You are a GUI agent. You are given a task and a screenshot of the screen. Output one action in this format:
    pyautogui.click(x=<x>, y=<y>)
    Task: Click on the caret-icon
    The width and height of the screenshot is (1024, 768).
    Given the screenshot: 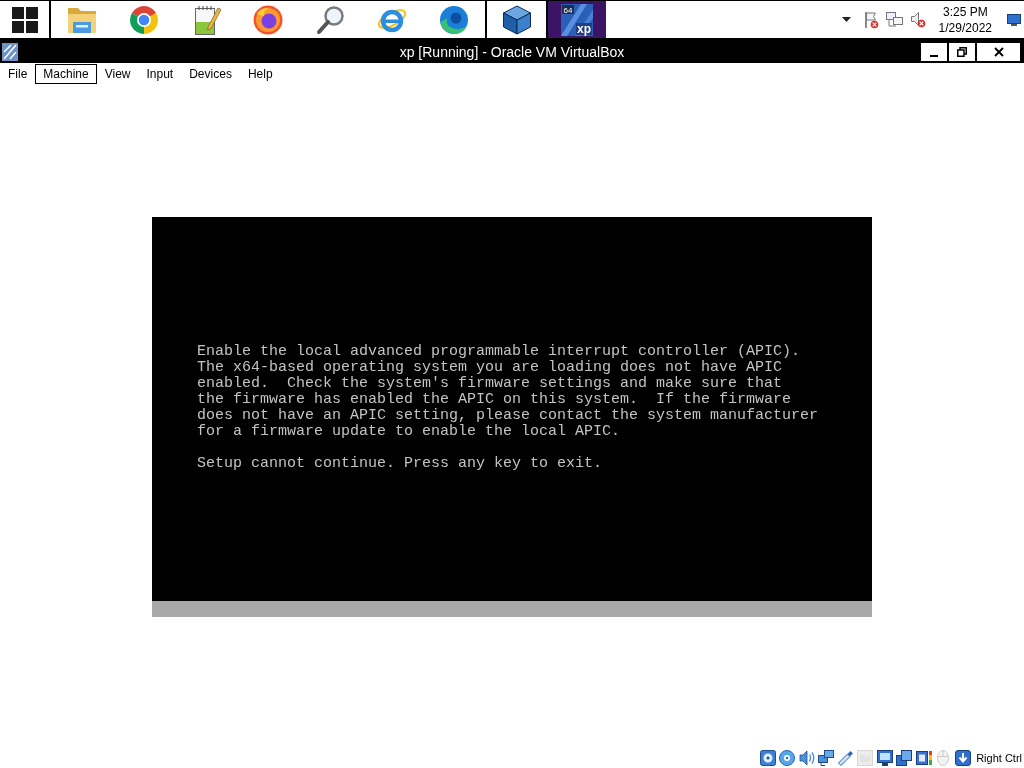 What is the action you would take?
    pyautogui.click(x=846, y=19)
    